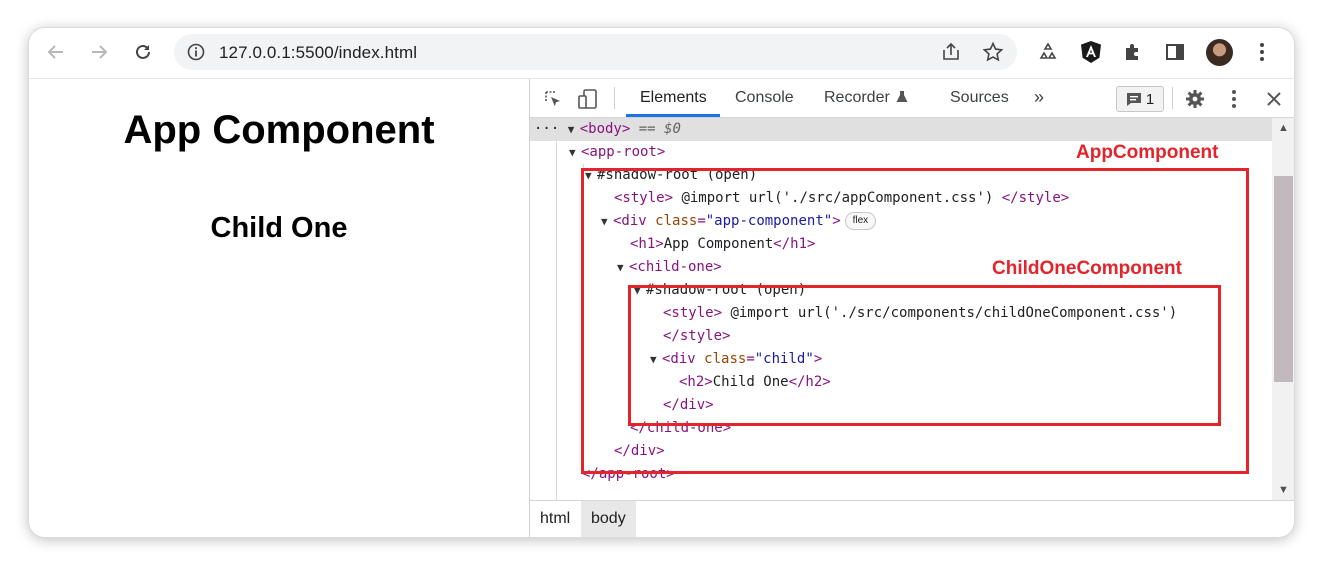 This screenshot has height=563, width=1320. What do you see at coordinates (764, 98) in the screenshot?
I see `tab-console: Console` at bounding box center [764, 98].